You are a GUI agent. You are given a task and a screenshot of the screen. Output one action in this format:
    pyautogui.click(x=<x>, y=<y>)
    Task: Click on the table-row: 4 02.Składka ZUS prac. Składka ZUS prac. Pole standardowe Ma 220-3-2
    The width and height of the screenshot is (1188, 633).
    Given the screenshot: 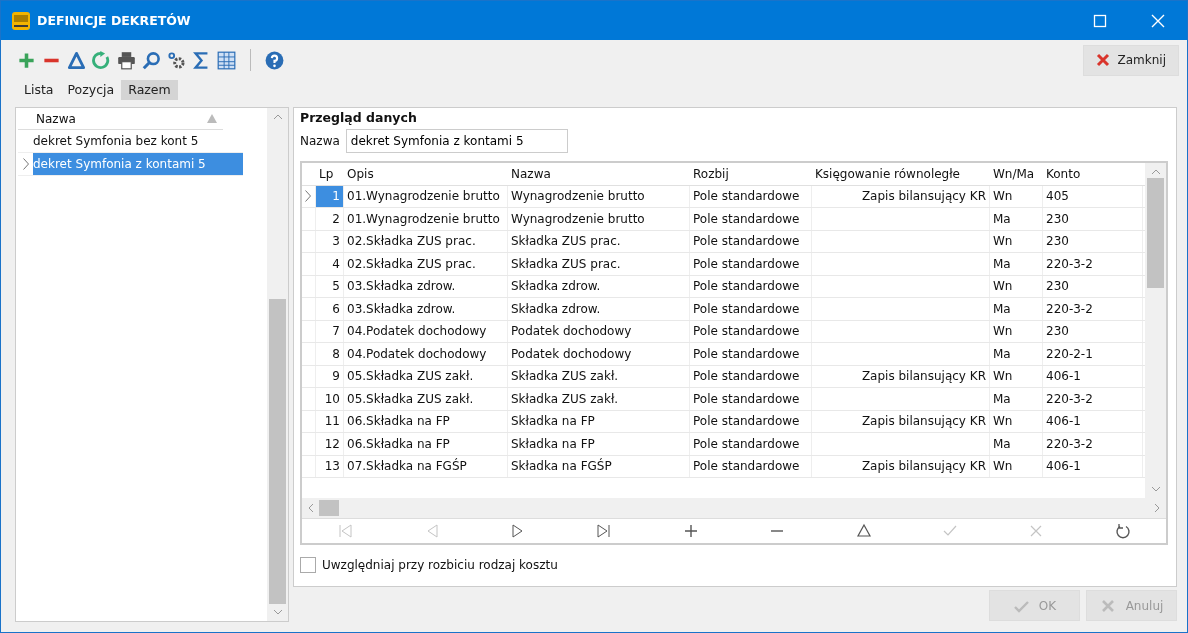 What is the action you would take?
    pyautogui.click(x=723, y=264)
    